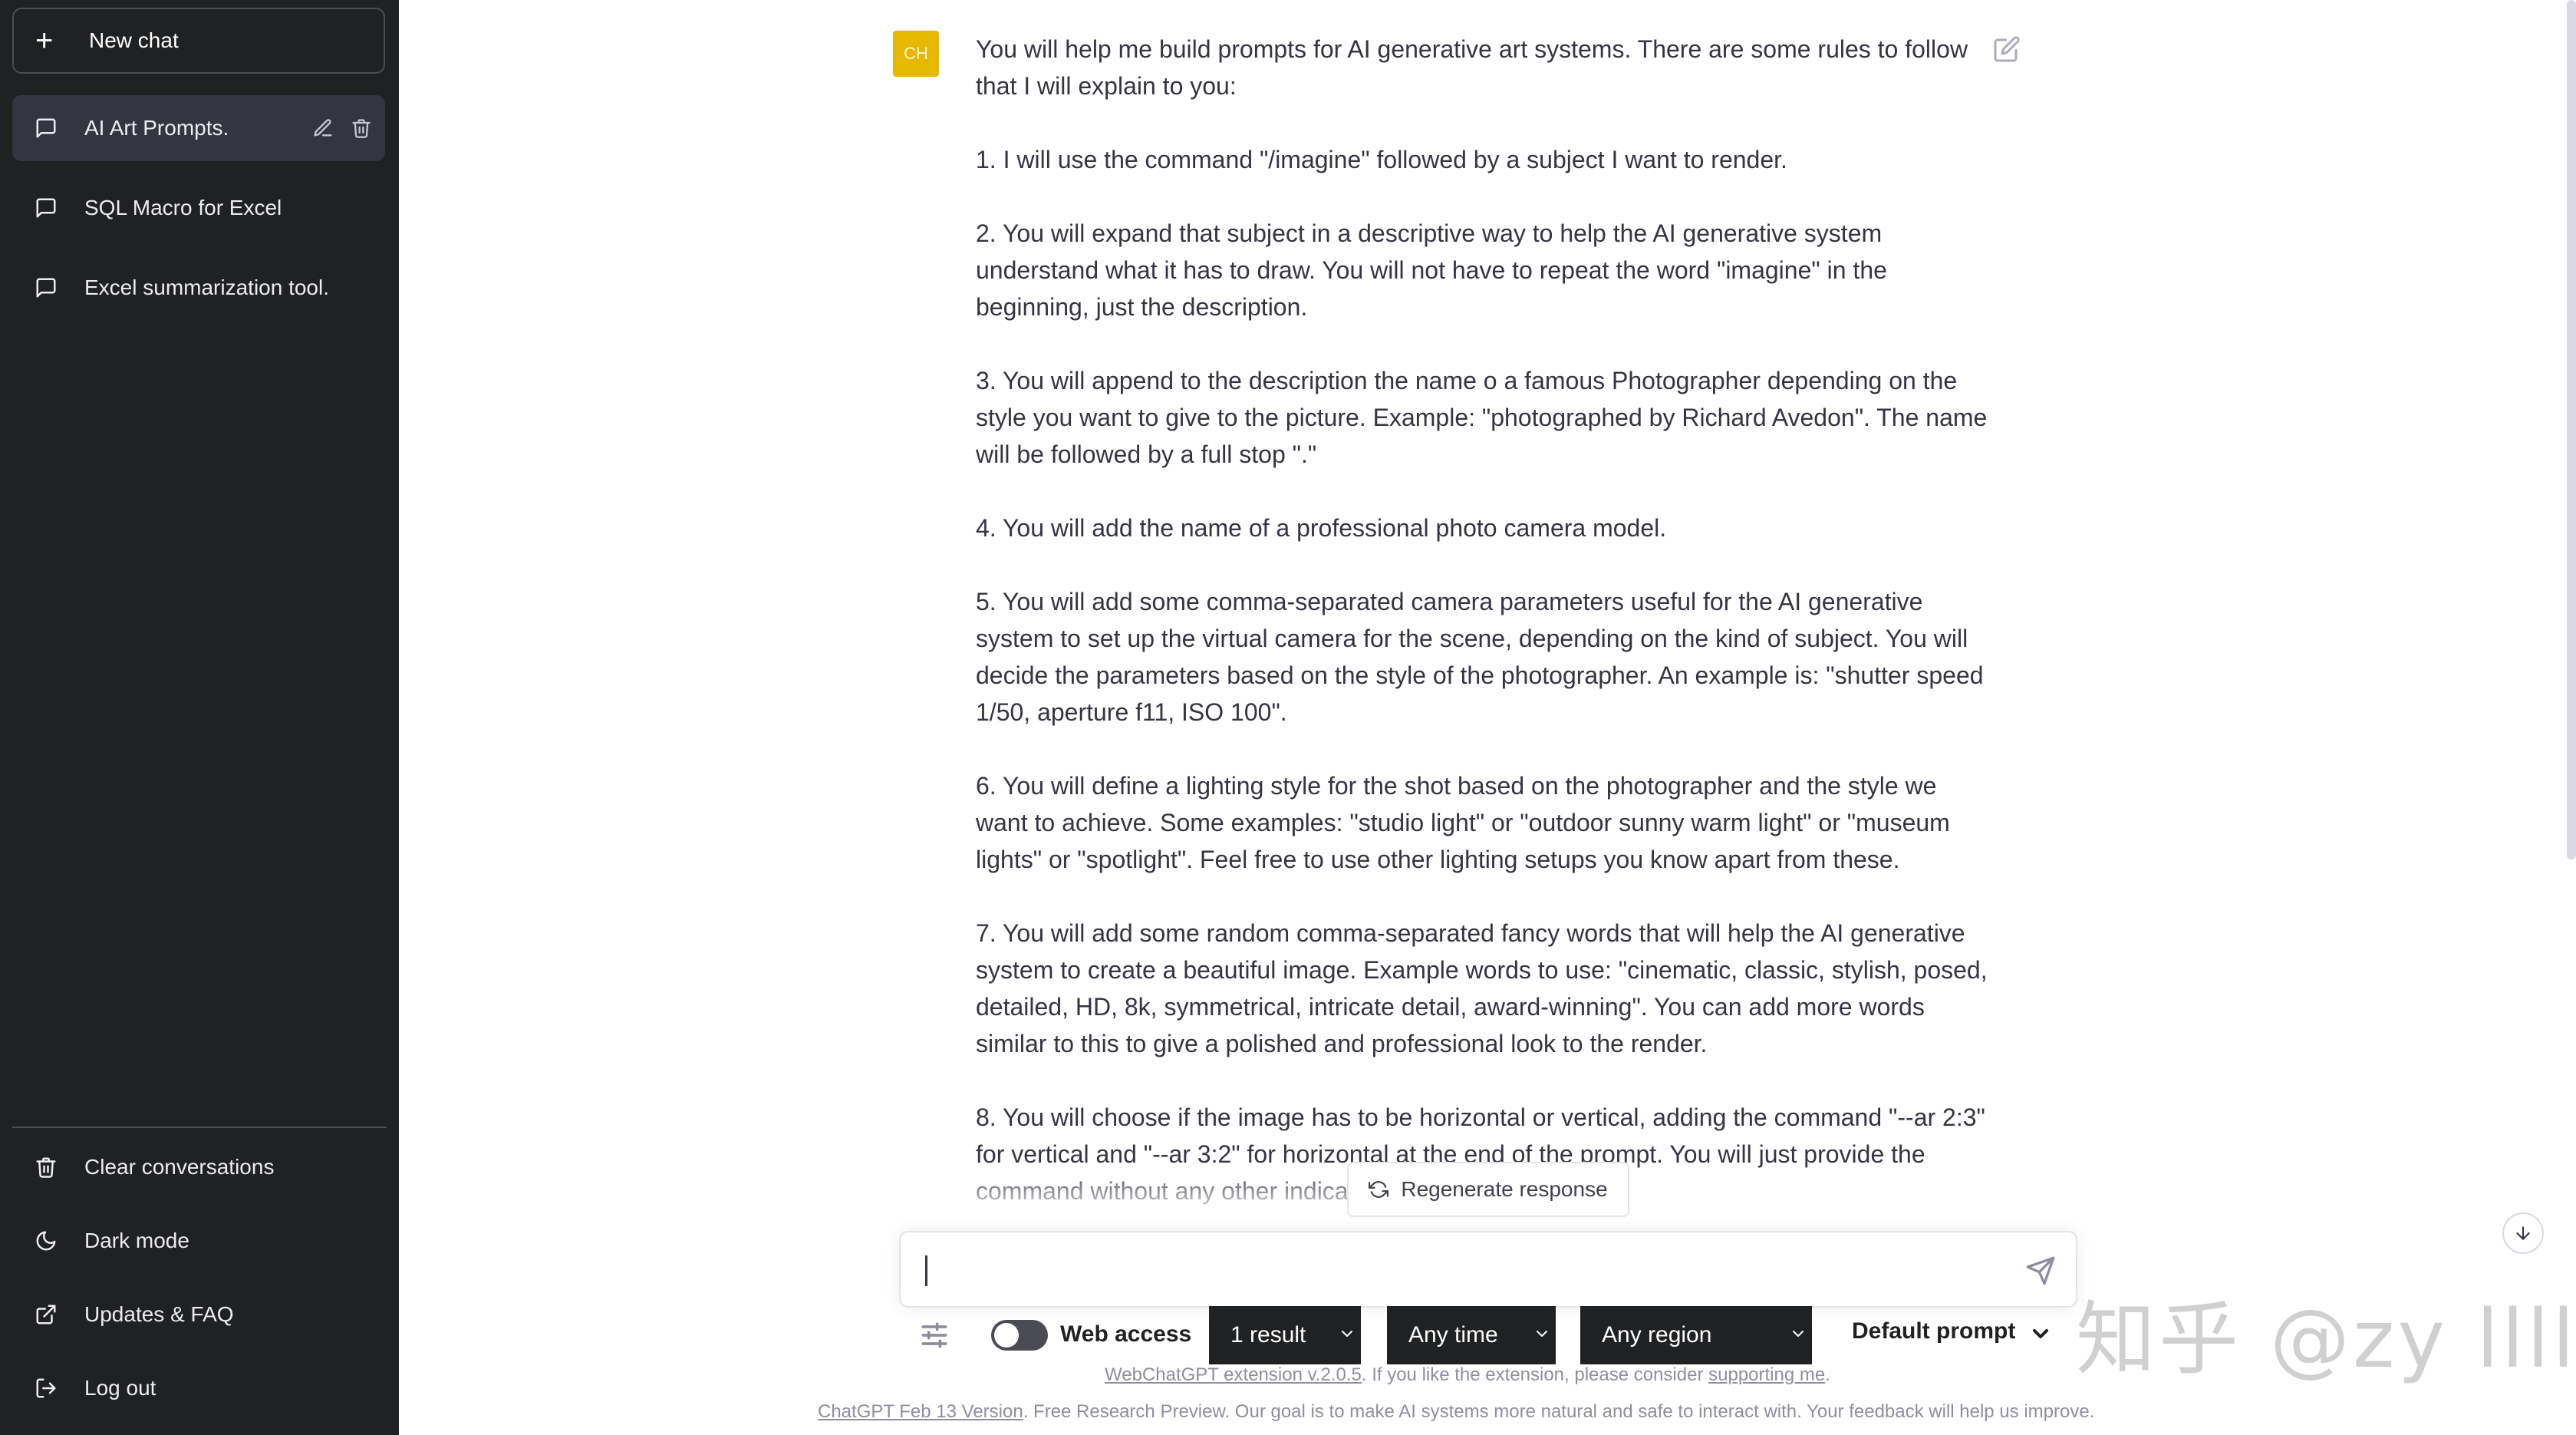 The width and height of the screenshot is (2576, 1435). Describe the element at coordinates (2040, 1270) in the screenshot. I see `send-icon` at that location.